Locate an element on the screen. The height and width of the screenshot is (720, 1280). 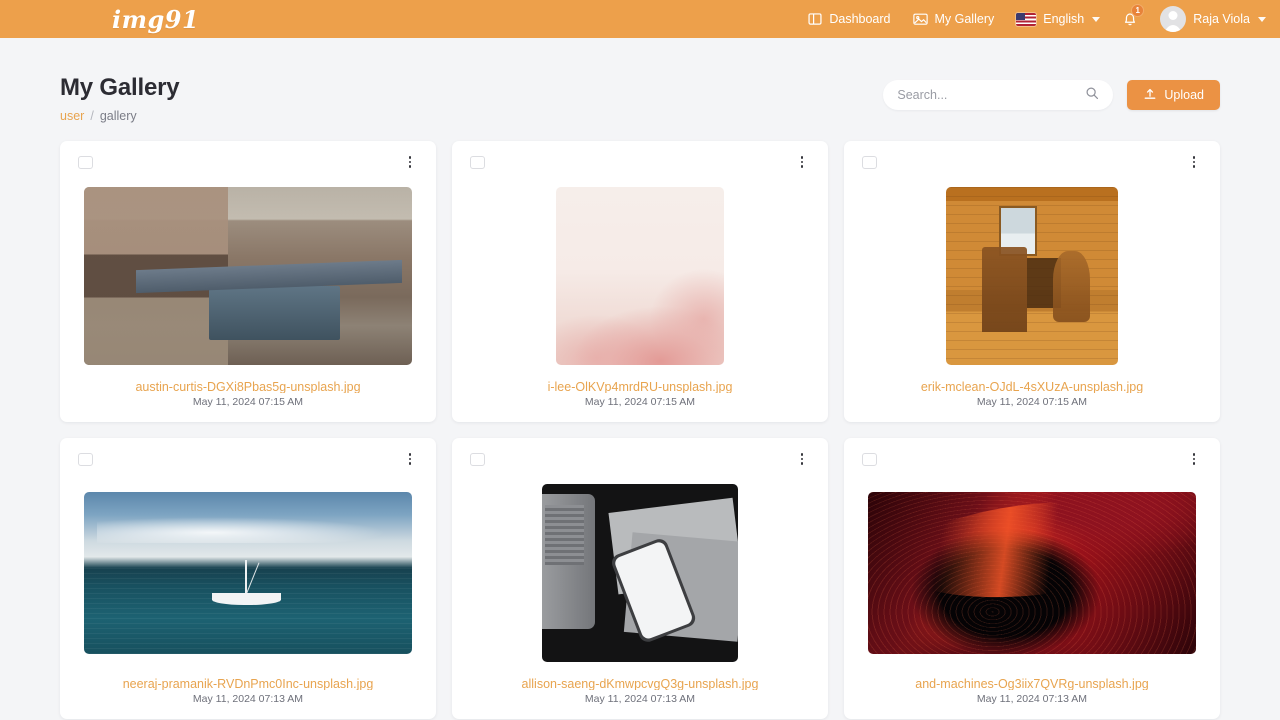
file-name-link: i-lee-OlKVp4mrdRU-unsplash.jpg is located at coordinates (640, 386).